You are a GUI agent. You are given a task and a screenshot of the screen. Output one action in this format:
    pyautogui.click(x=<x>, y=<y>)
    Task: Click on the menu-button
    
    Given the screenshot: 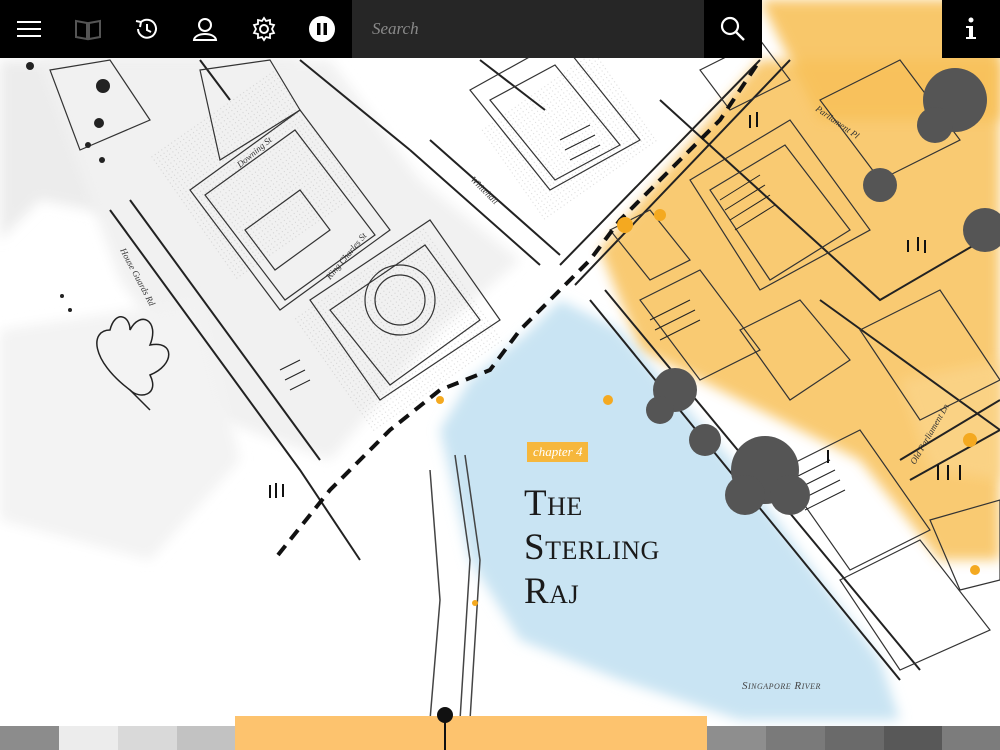 What is the action you would take?
    pyautogui.click(x=29, y=29)
    